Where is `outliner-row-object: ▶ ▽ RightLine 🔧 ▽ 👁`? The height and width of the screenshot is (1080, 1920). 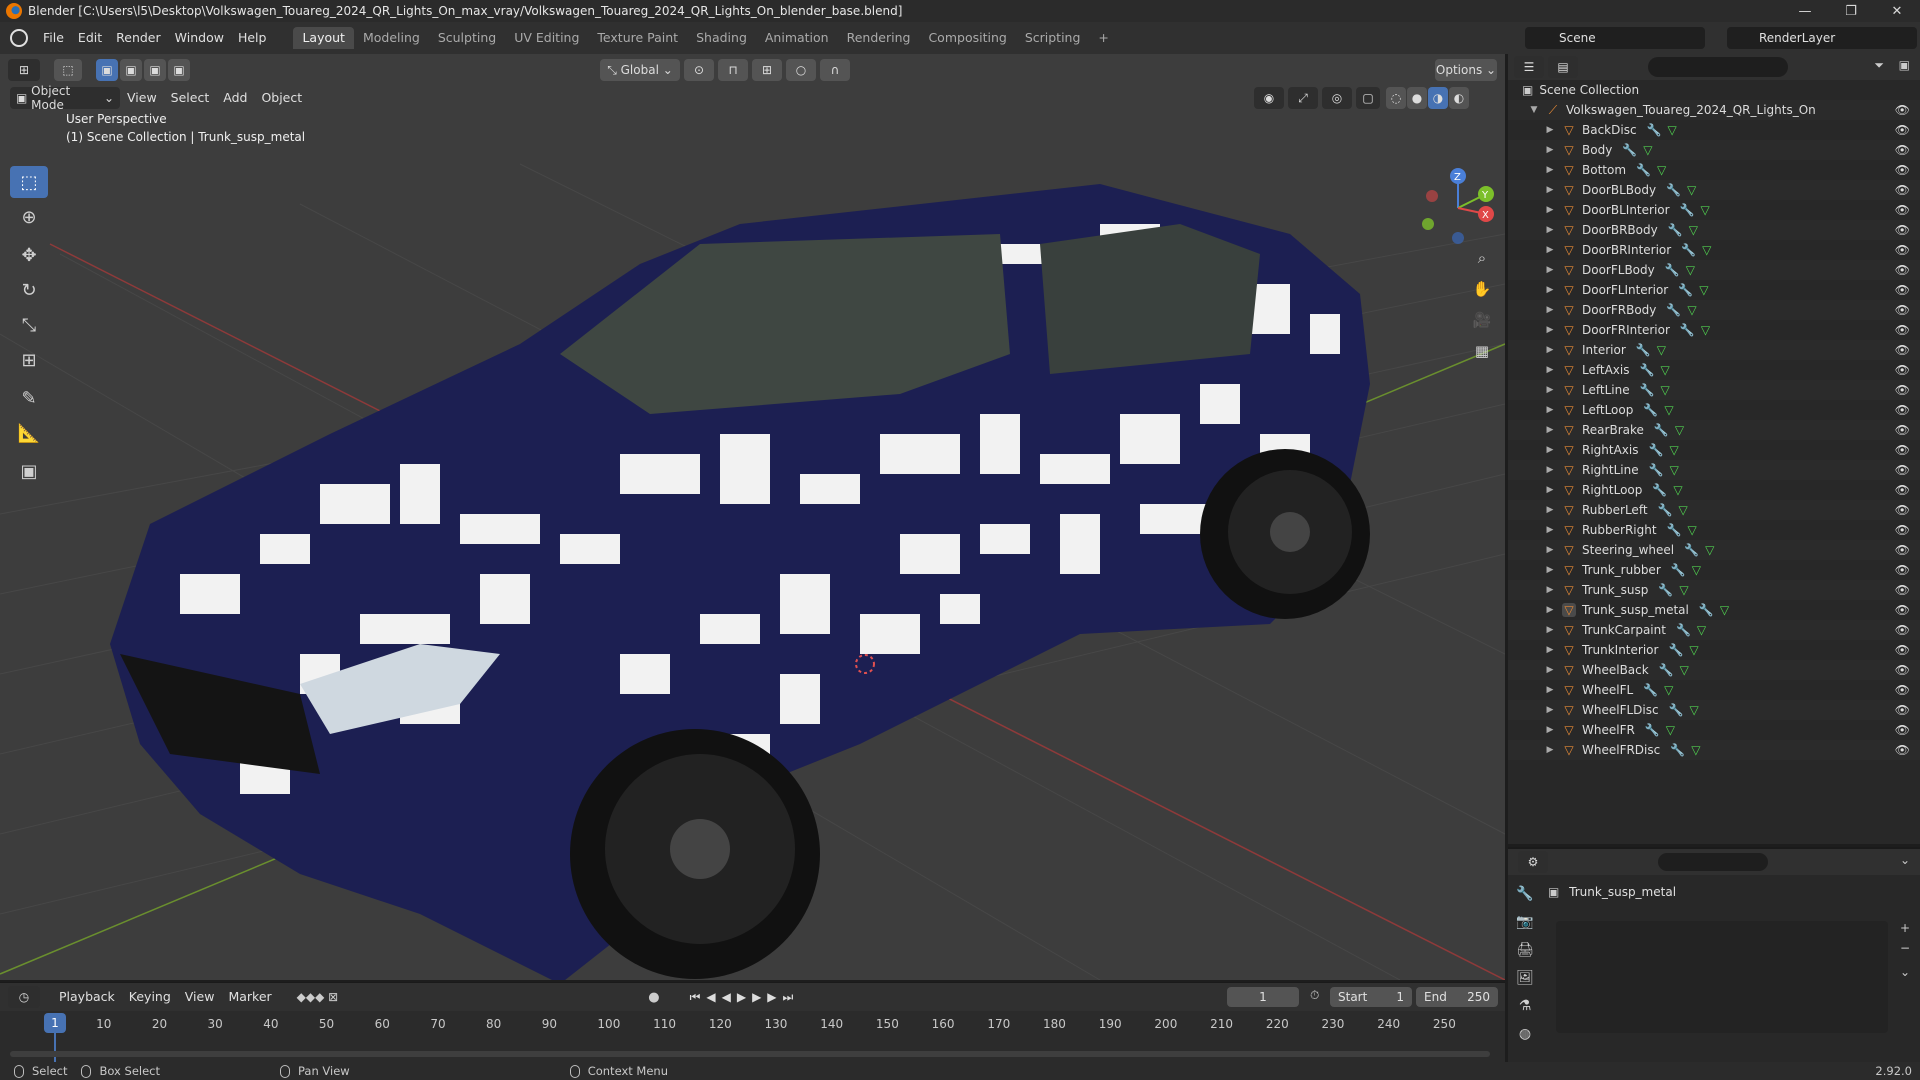
outliner-row-object: ▶ ▽ RightLine 🔧 ▽ 👁 is located at coordinates (1714, 470).